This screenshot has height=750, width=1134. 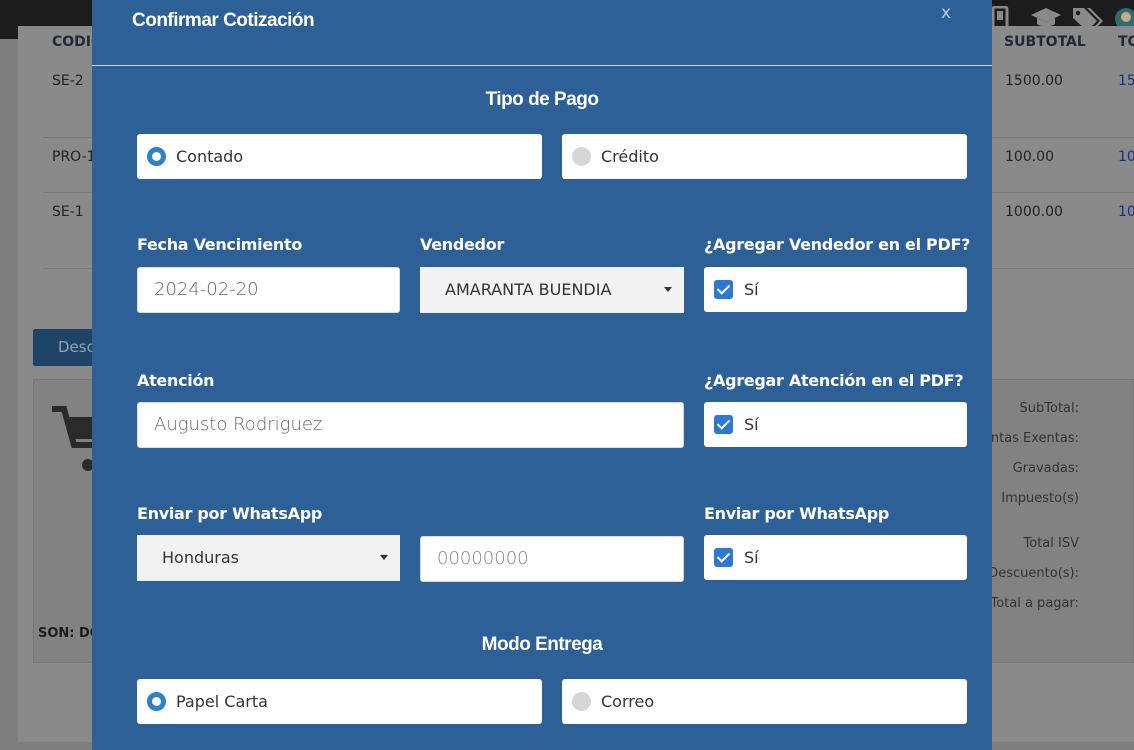 What do you see at coordinates (764, 701) in the screenshot?
I see `delivery-option-correo: Correo` at bounding box center [764, 701].